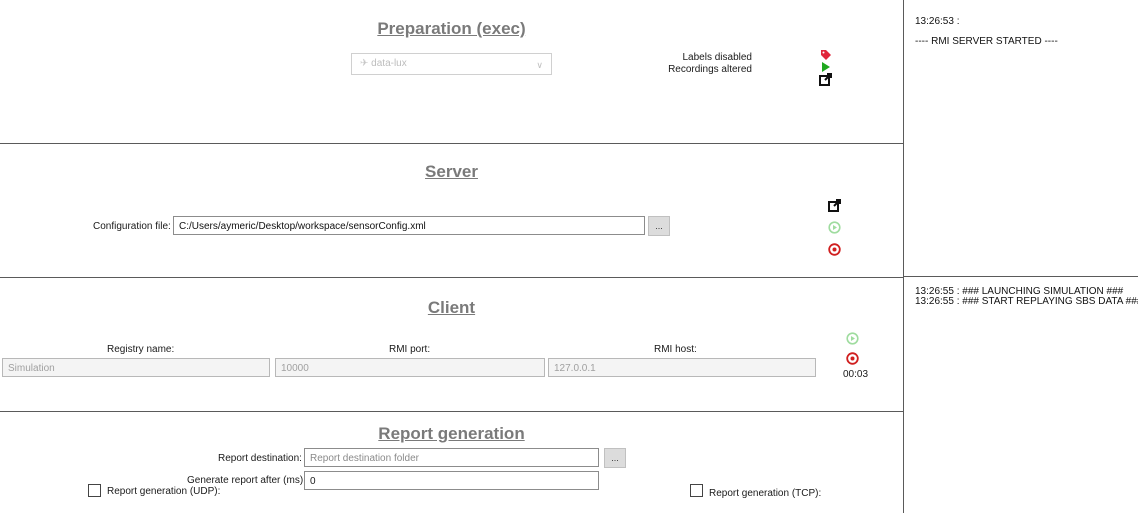  What do you see at coordinates (364, 63) in the screenshot?
I see `plane-icon: ✈` at bounding box center [364, 63].